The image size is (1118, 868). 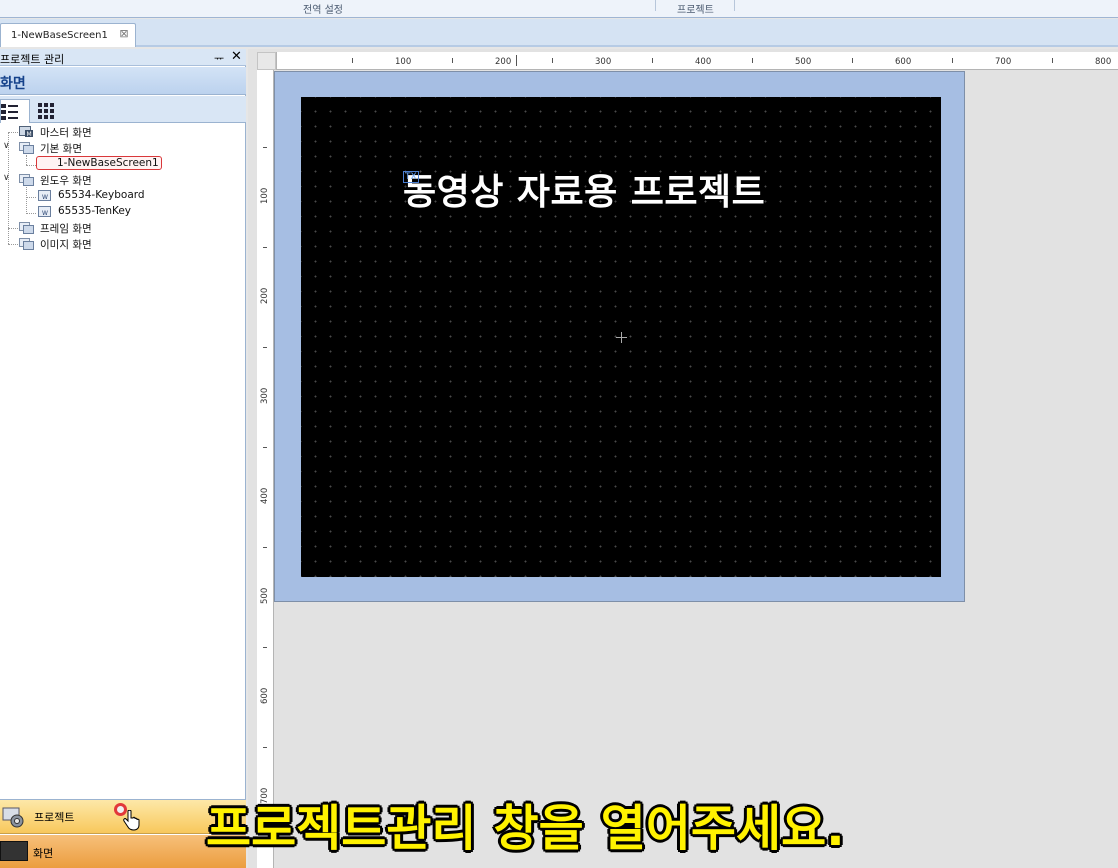 I want to click on vertical-ruler: 100 200 300 400 500 600 700, so click(x=265, y=469).